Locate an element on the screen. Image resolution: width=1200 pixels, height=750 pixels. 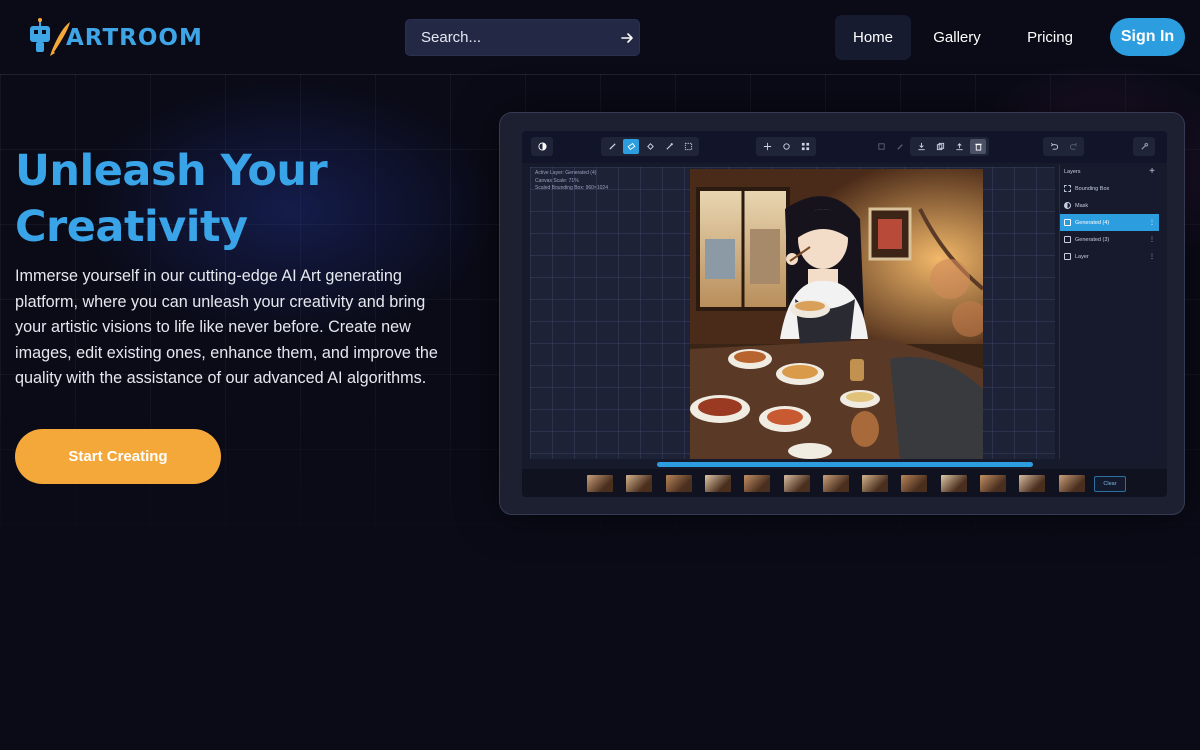
eyedropper-icon is located at coordinates (669, 146).